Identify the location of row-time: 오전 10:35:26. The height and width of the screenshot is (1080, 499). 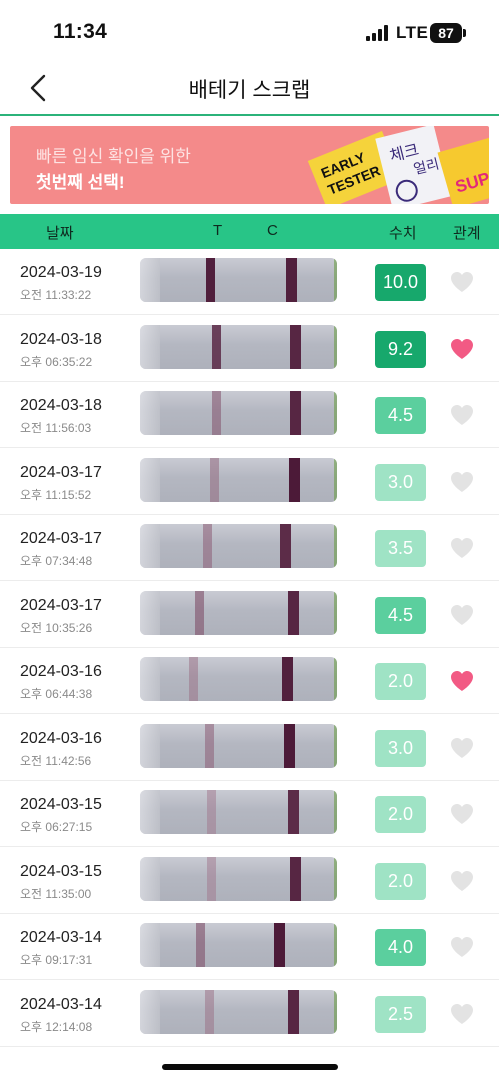
(56, 627).